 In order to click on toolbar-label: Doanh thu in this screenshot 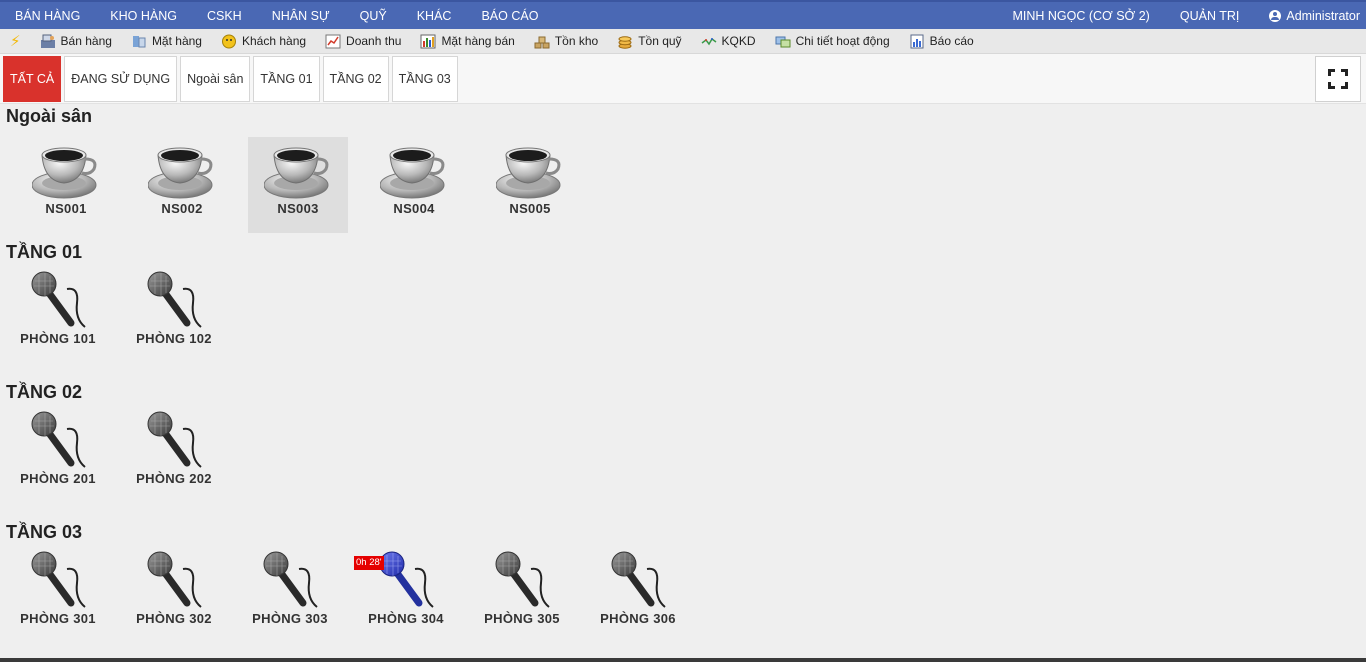, I will do `click(374, 41)`.